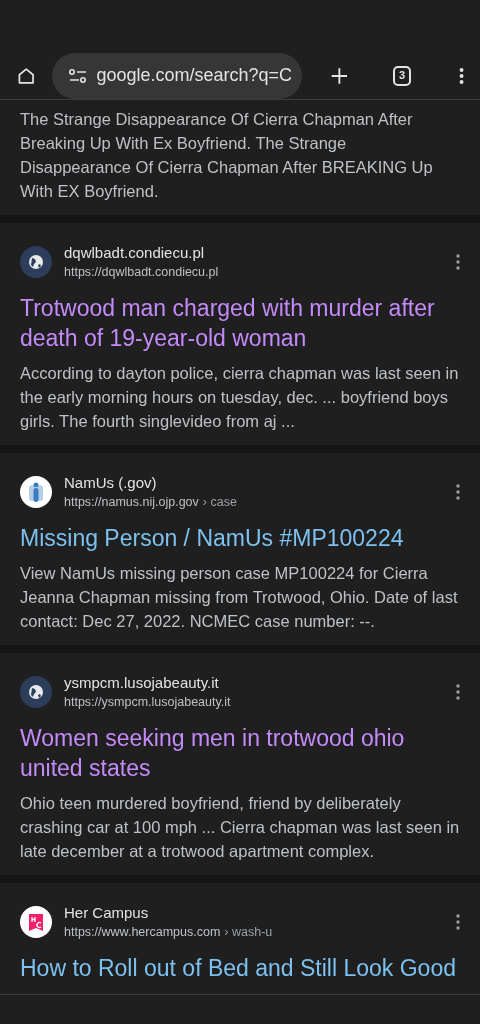 This screenshot has height=1024, width=480. What do you see at coordinates (227, 155) in the screenshot?
I see `result-snippet: The Strange Disappearance Of Cierra Chapman After Breaking Up With Ex Boyfriend. The Strange Disappearance Of Cierra Chapman After BREAKING Up With EX Boyfriend.` at bounding box center [227, 155].